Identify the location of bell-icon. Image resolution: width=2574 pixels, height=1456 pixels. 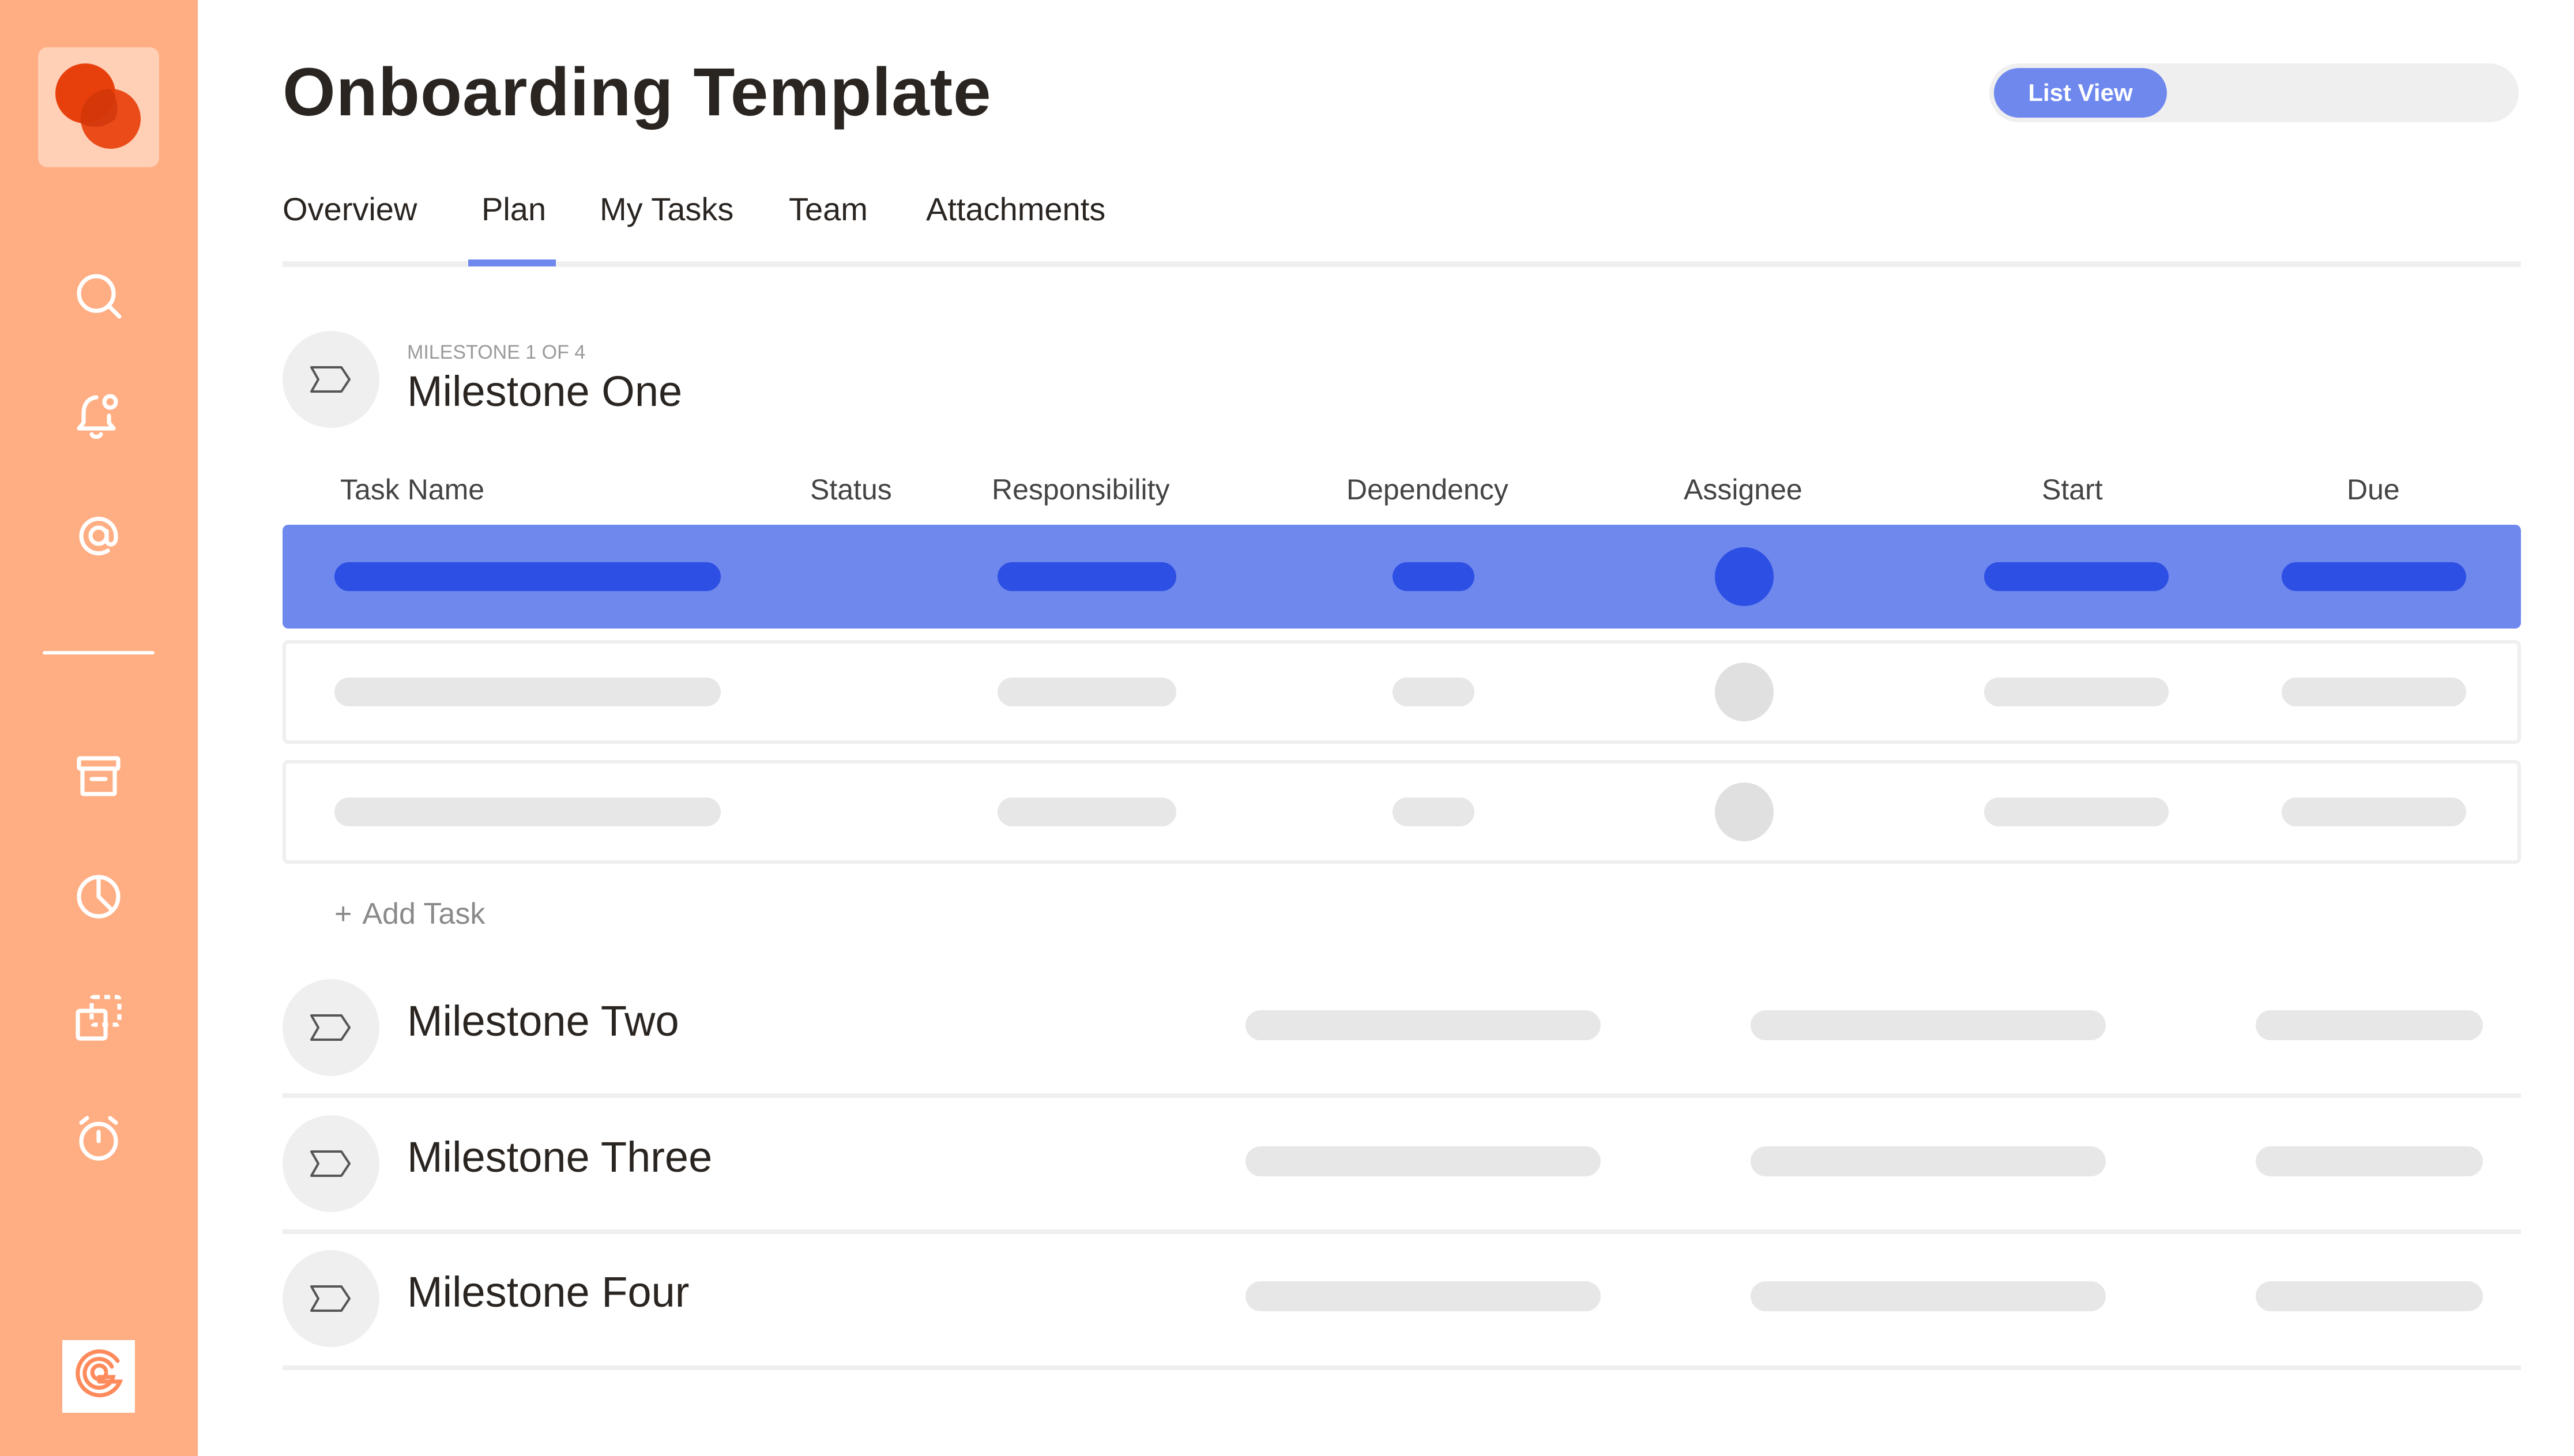
(99, 415).